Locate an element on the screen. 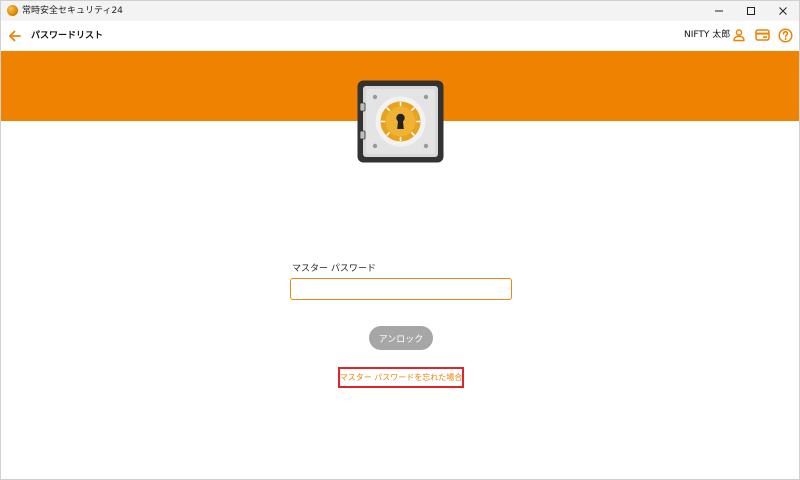 The image size is (800, 480). user-name: NIFTY 太郎 is located at coordinates (707, 35).